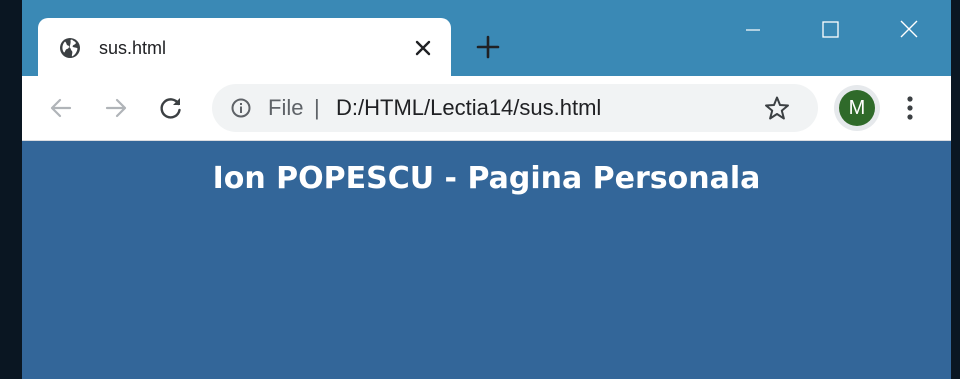  Describe the element at coordinates (488, 47) in the screenshot. I see `new-tab-plus-icon` at that location.